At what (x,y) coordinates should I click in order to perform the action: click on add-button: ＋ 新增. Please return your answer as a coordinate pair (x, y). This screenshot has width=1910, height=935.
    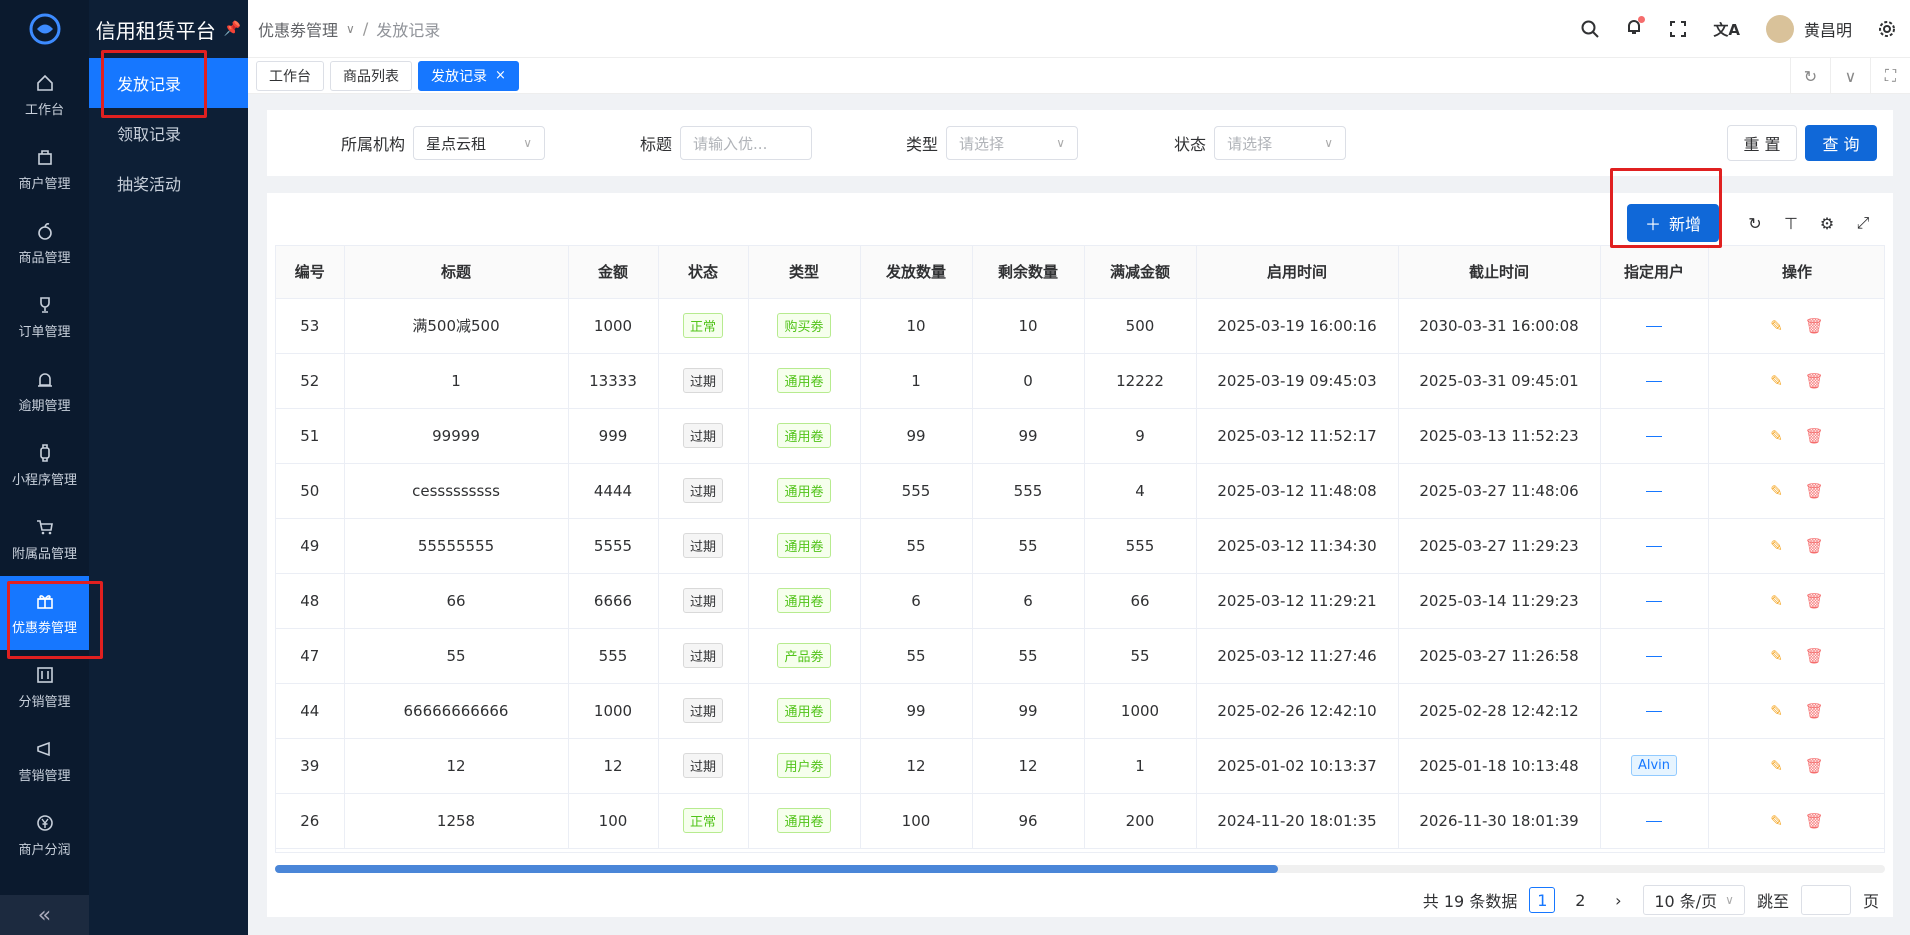
    Looking at the image, I should click on (1673, 223).